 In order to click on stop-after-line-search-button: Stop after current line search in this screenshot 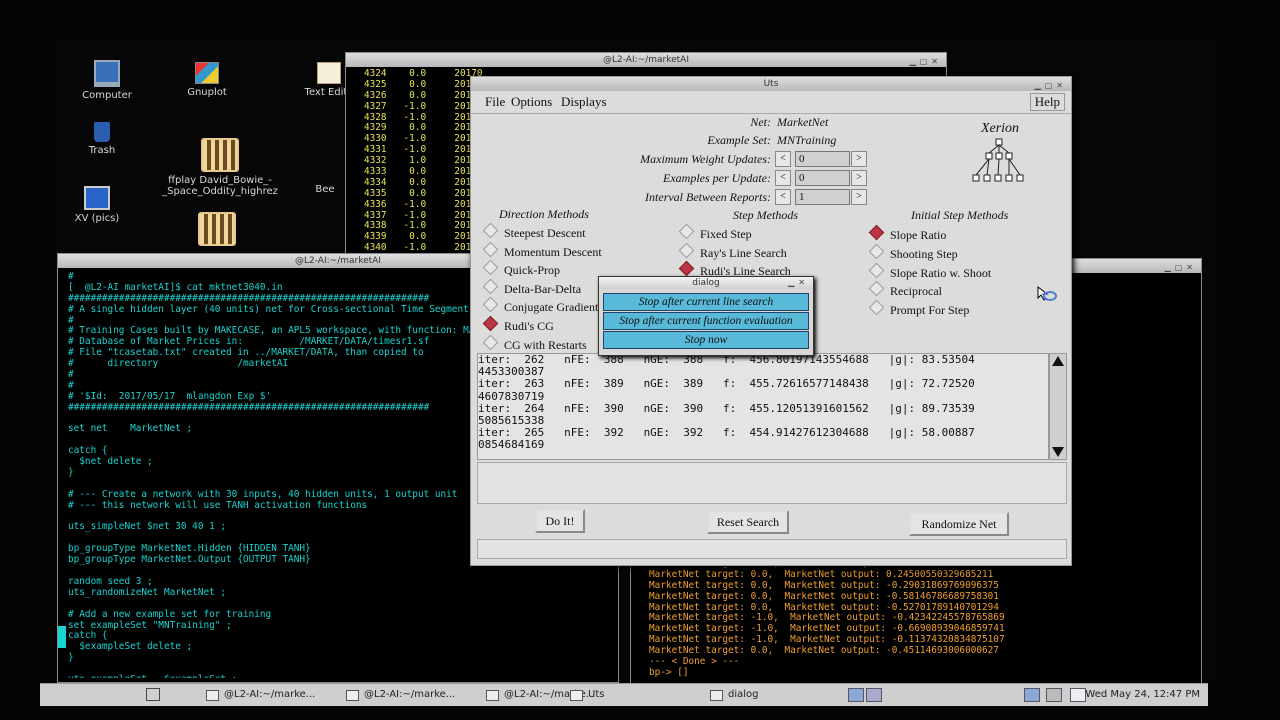, I will do `click(706, 302)`.